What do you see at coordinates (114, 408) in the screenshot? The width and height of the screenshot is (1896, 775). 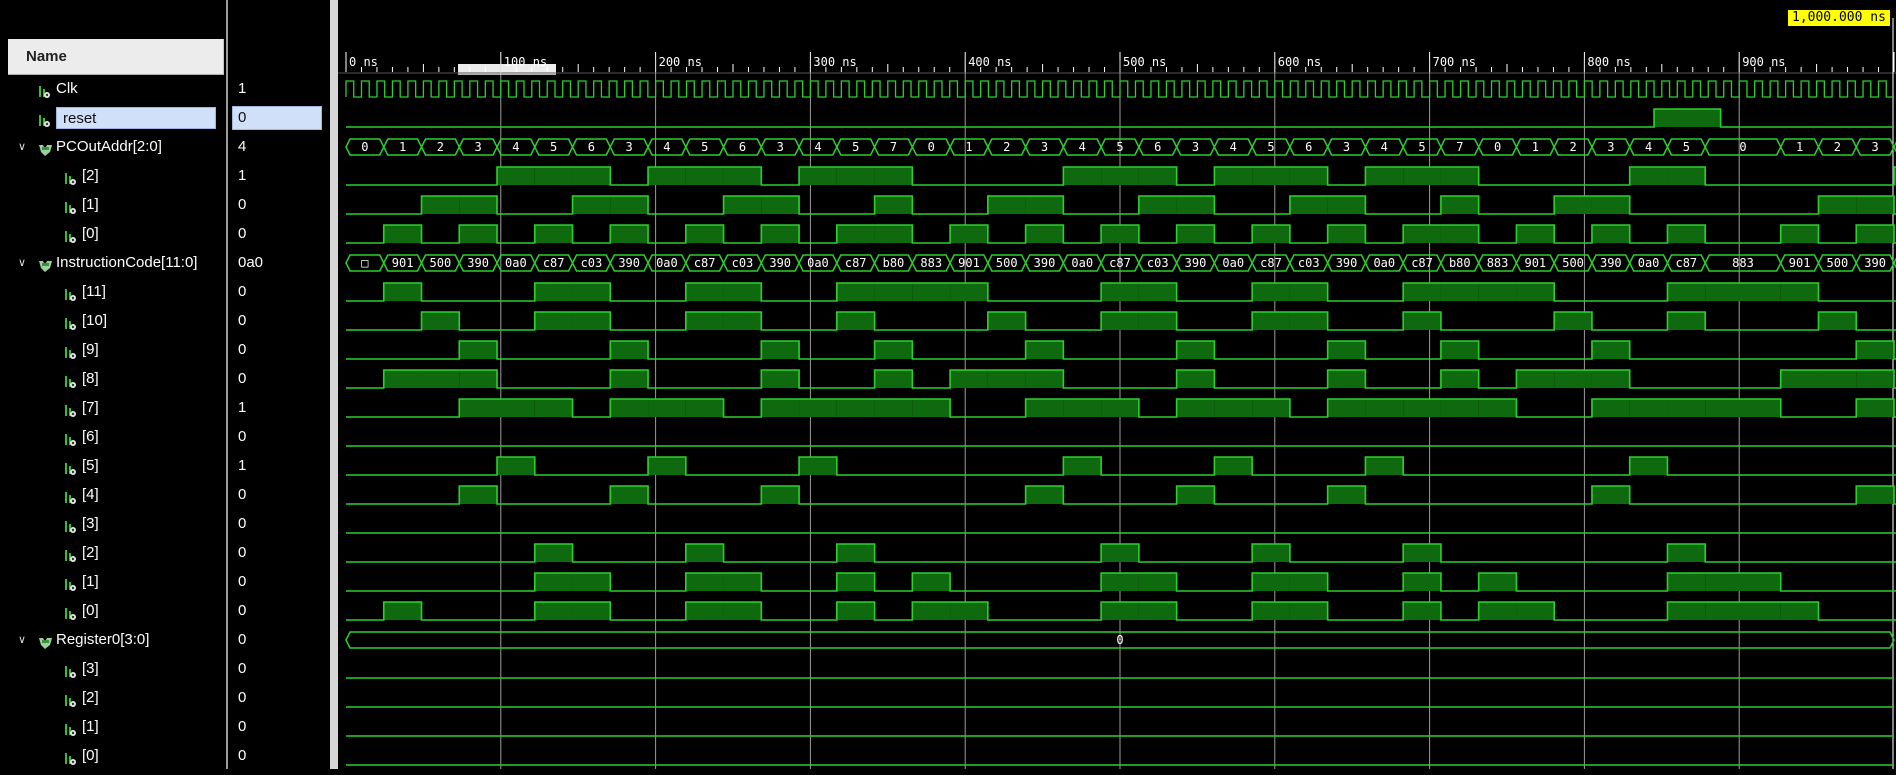 I see `signal-row: [7]` at bounding box center [114, 408].